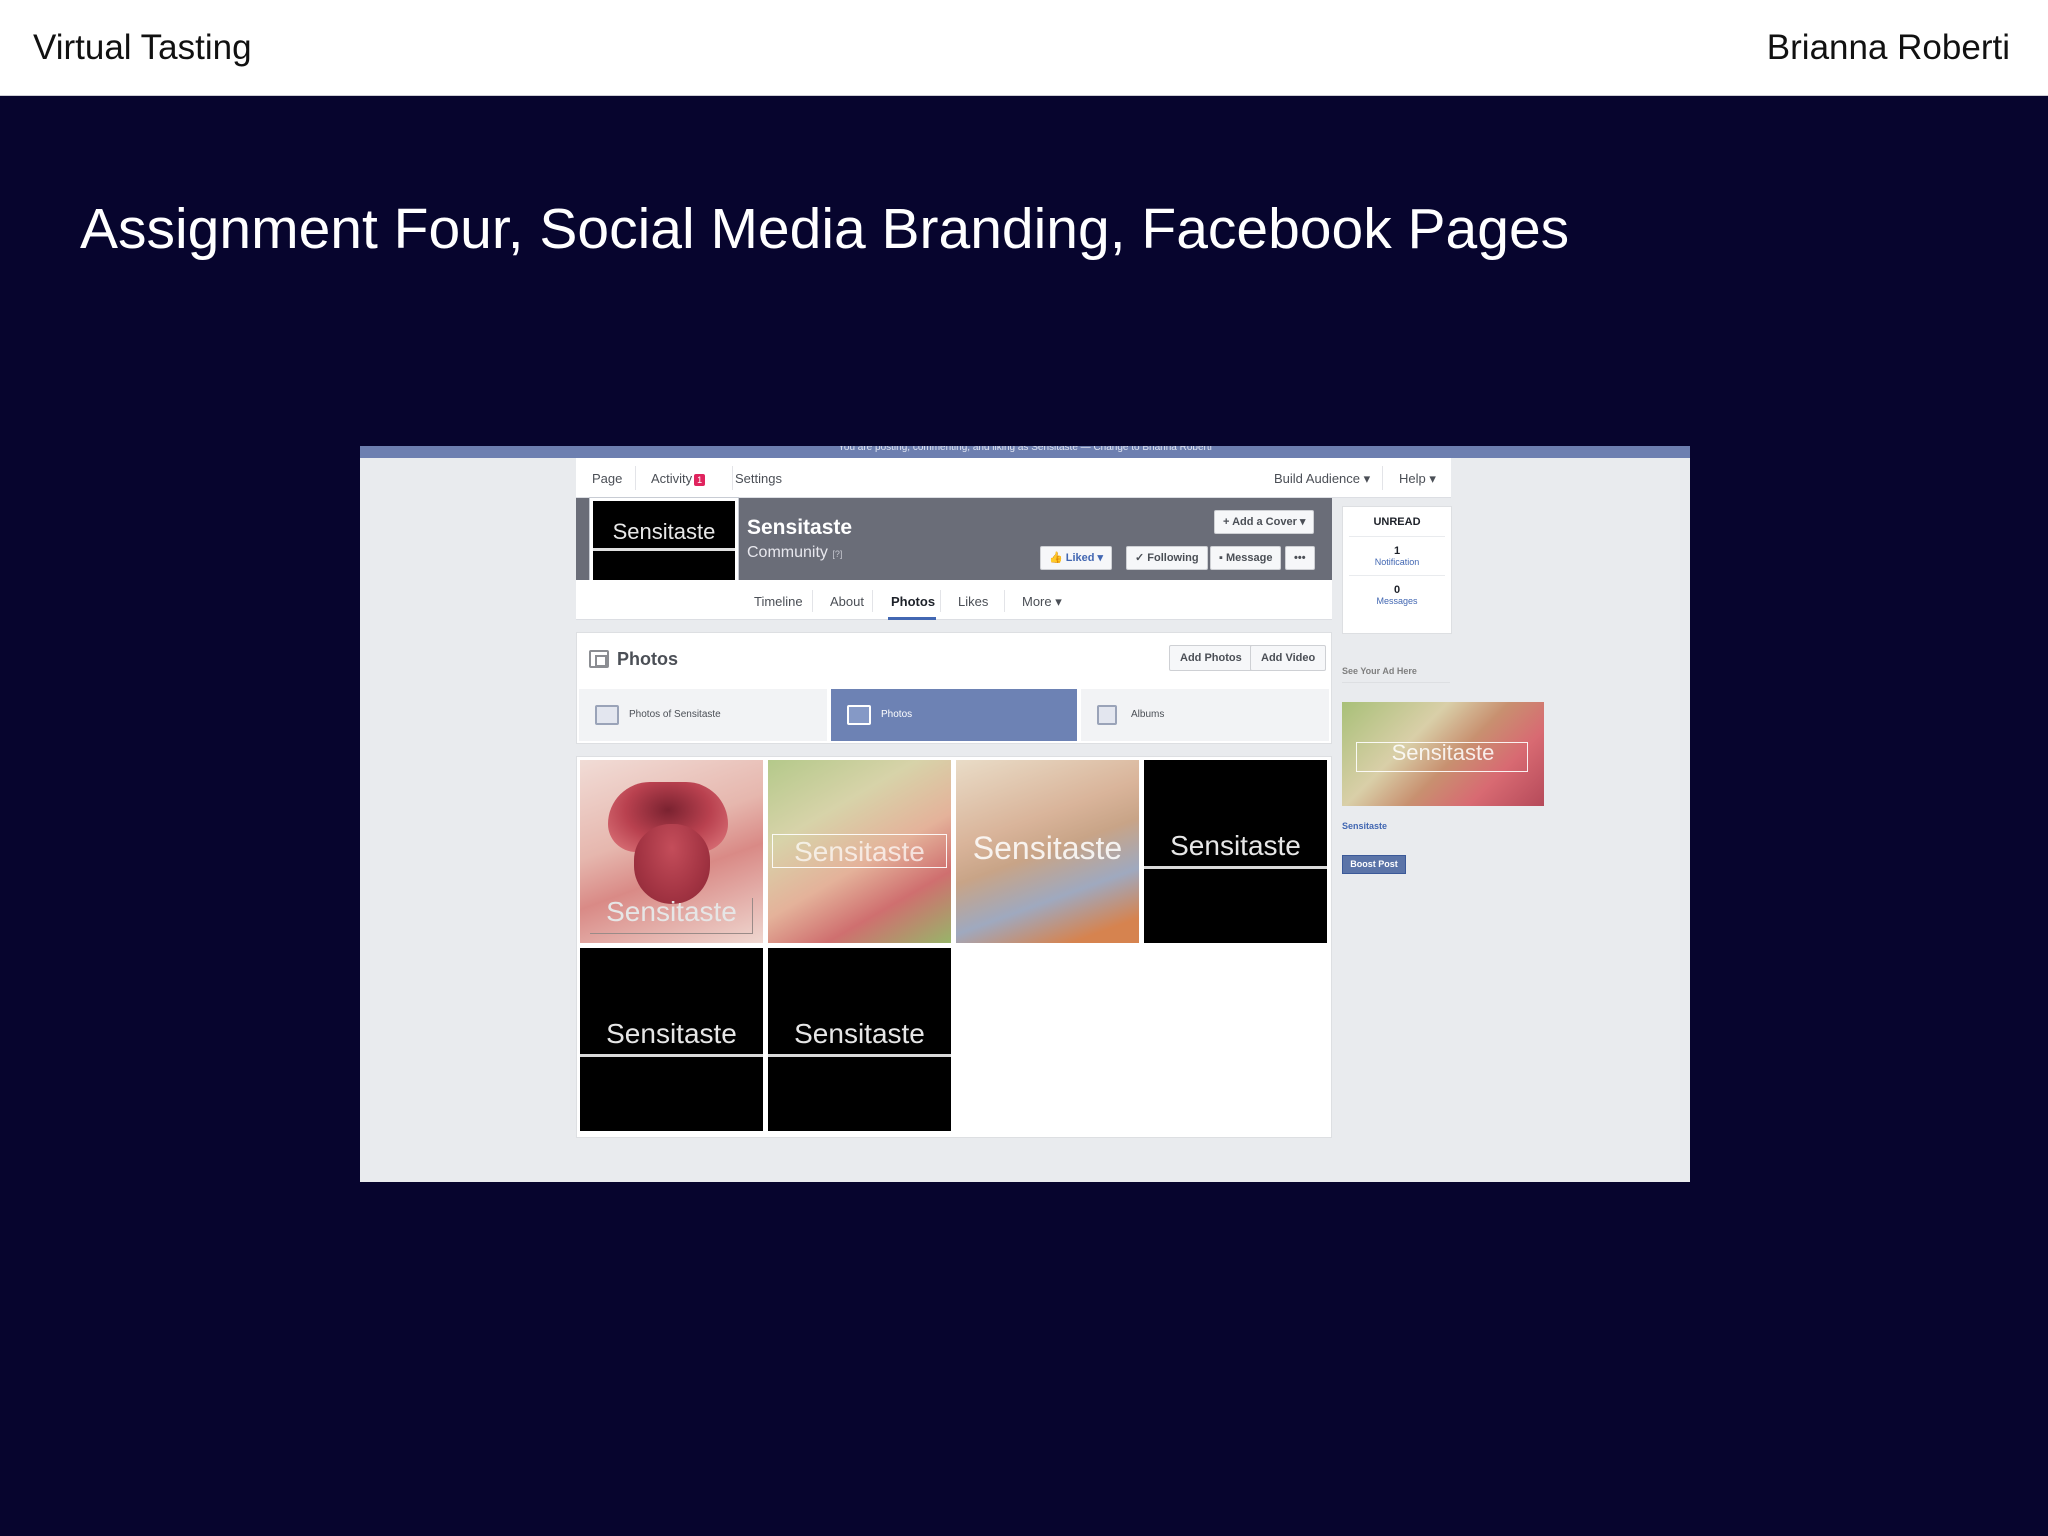 This screenshot has width=2048, height=1536. Describe the element at coordinates (1084, 558) in the screenshot. I see `liked-label: Liked ▾` at that location.